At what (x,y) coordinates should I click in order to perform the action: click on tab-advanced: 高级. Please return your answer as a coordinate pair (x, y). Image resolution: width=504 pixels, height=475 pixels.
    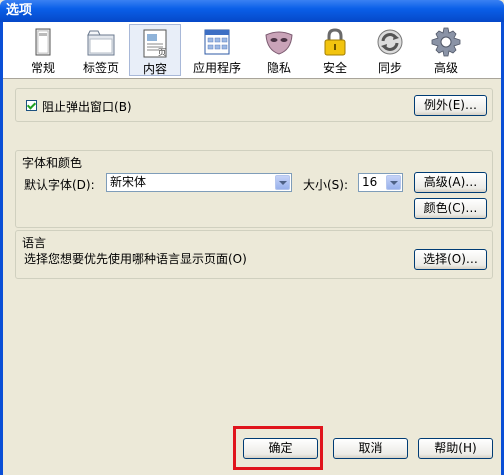
    Looking at the image, I should click on (446, 50).